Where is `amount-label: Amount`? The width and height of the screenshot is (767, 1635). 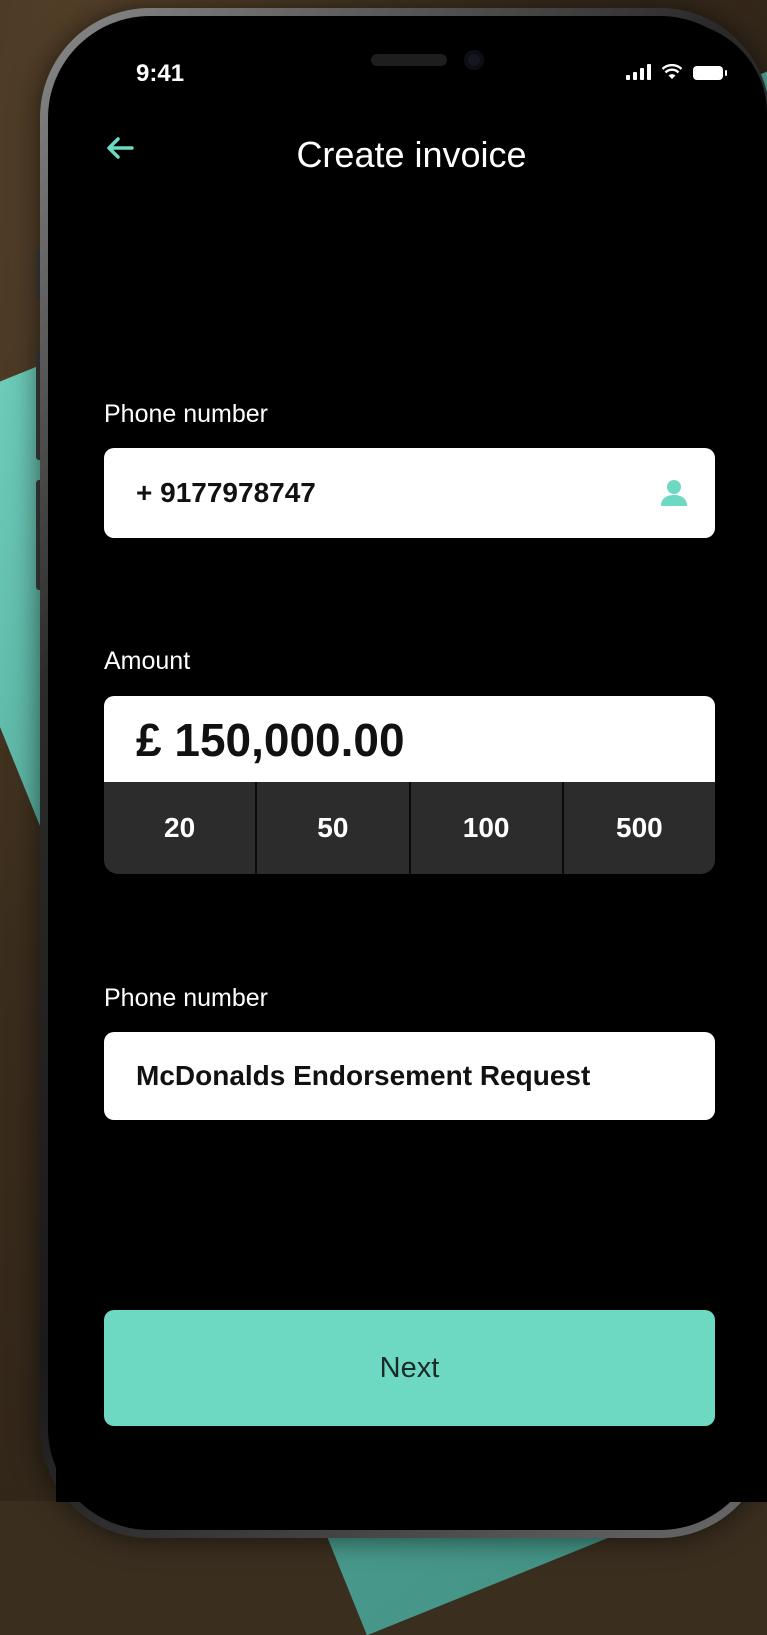 amount-label: Amount is located at coordinates (147, 661).